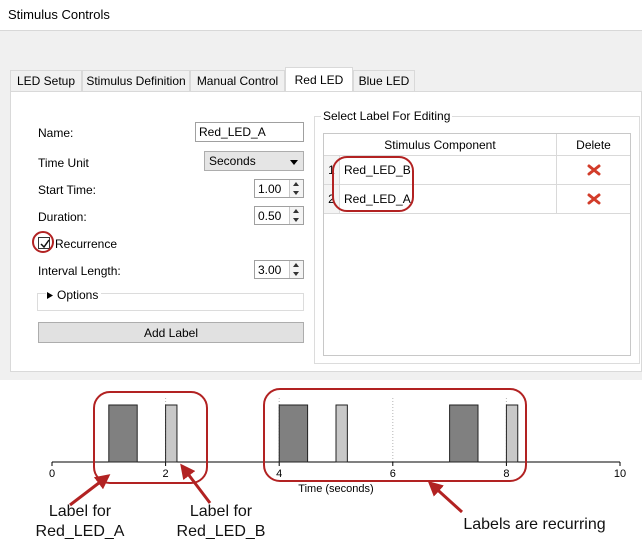 The width and height of the screenshot is (642, 544). I want to click on annotation-label-b: Label for Red_LED_B, so click(221, 522).